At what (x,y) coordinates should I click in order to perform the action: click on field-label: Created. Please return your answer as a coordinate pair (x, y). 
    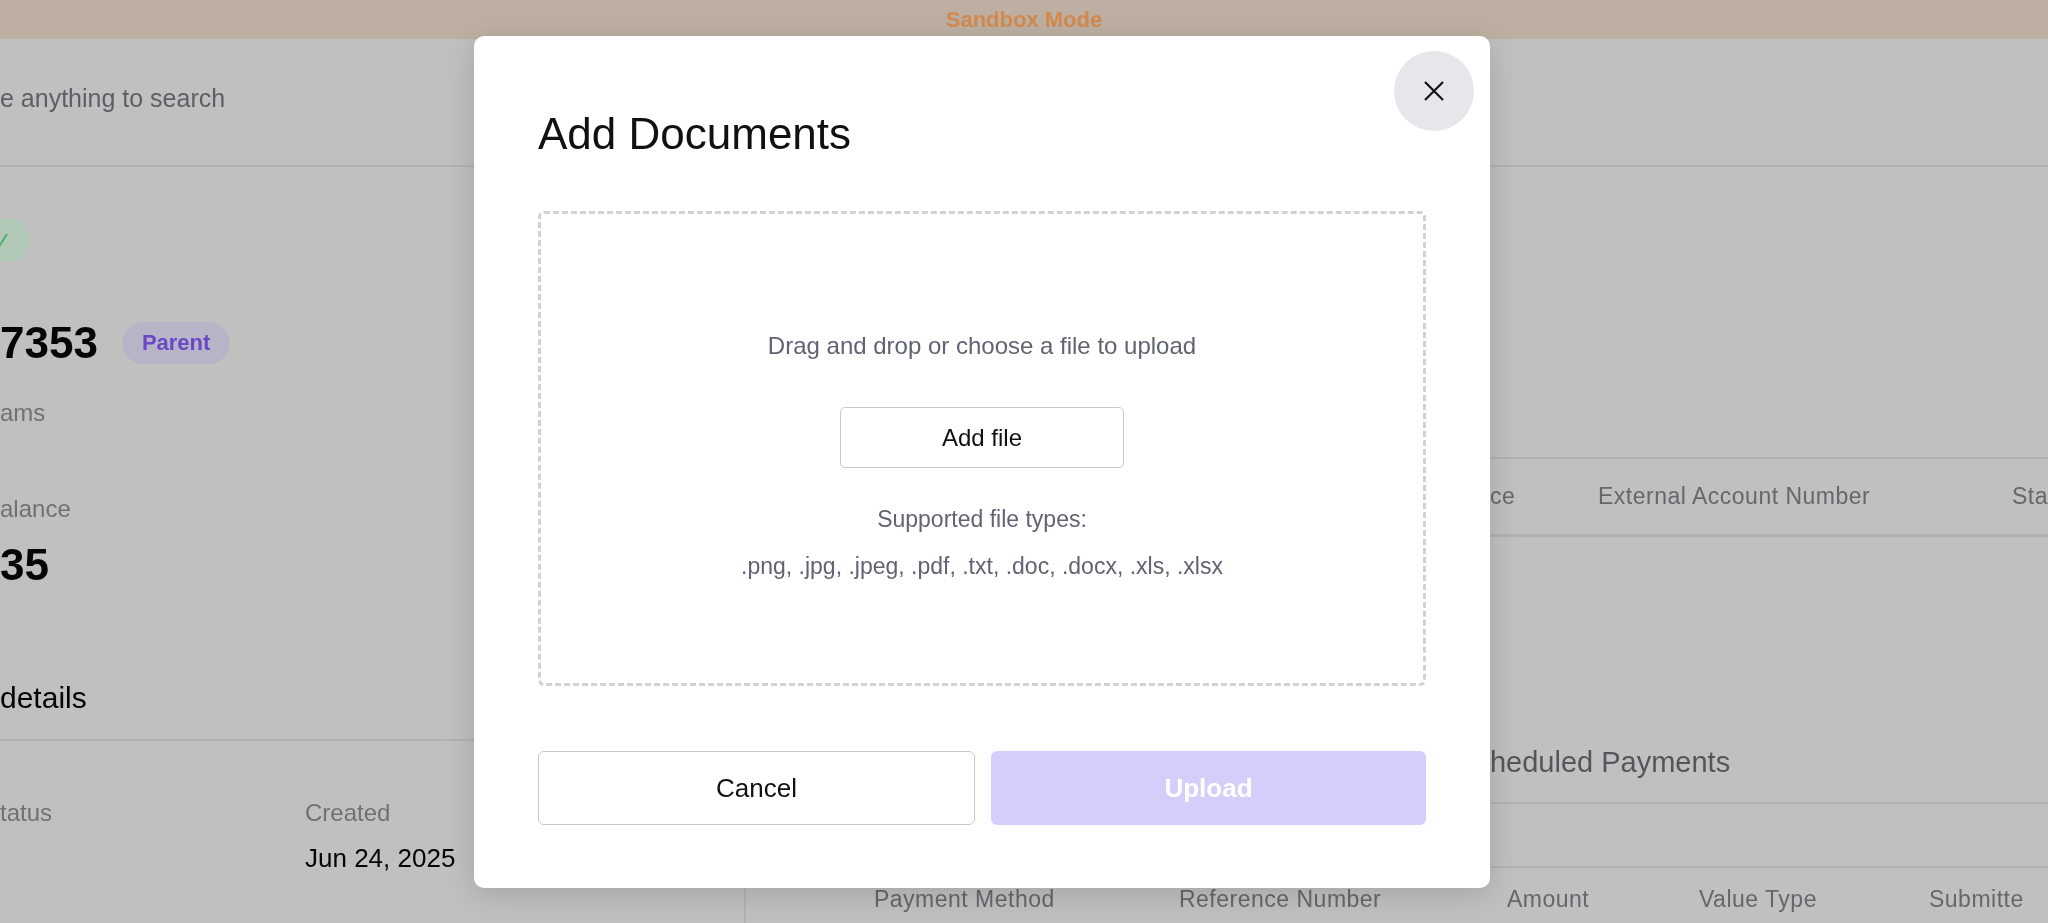
    Looking at the image, I should click on (348, 813).